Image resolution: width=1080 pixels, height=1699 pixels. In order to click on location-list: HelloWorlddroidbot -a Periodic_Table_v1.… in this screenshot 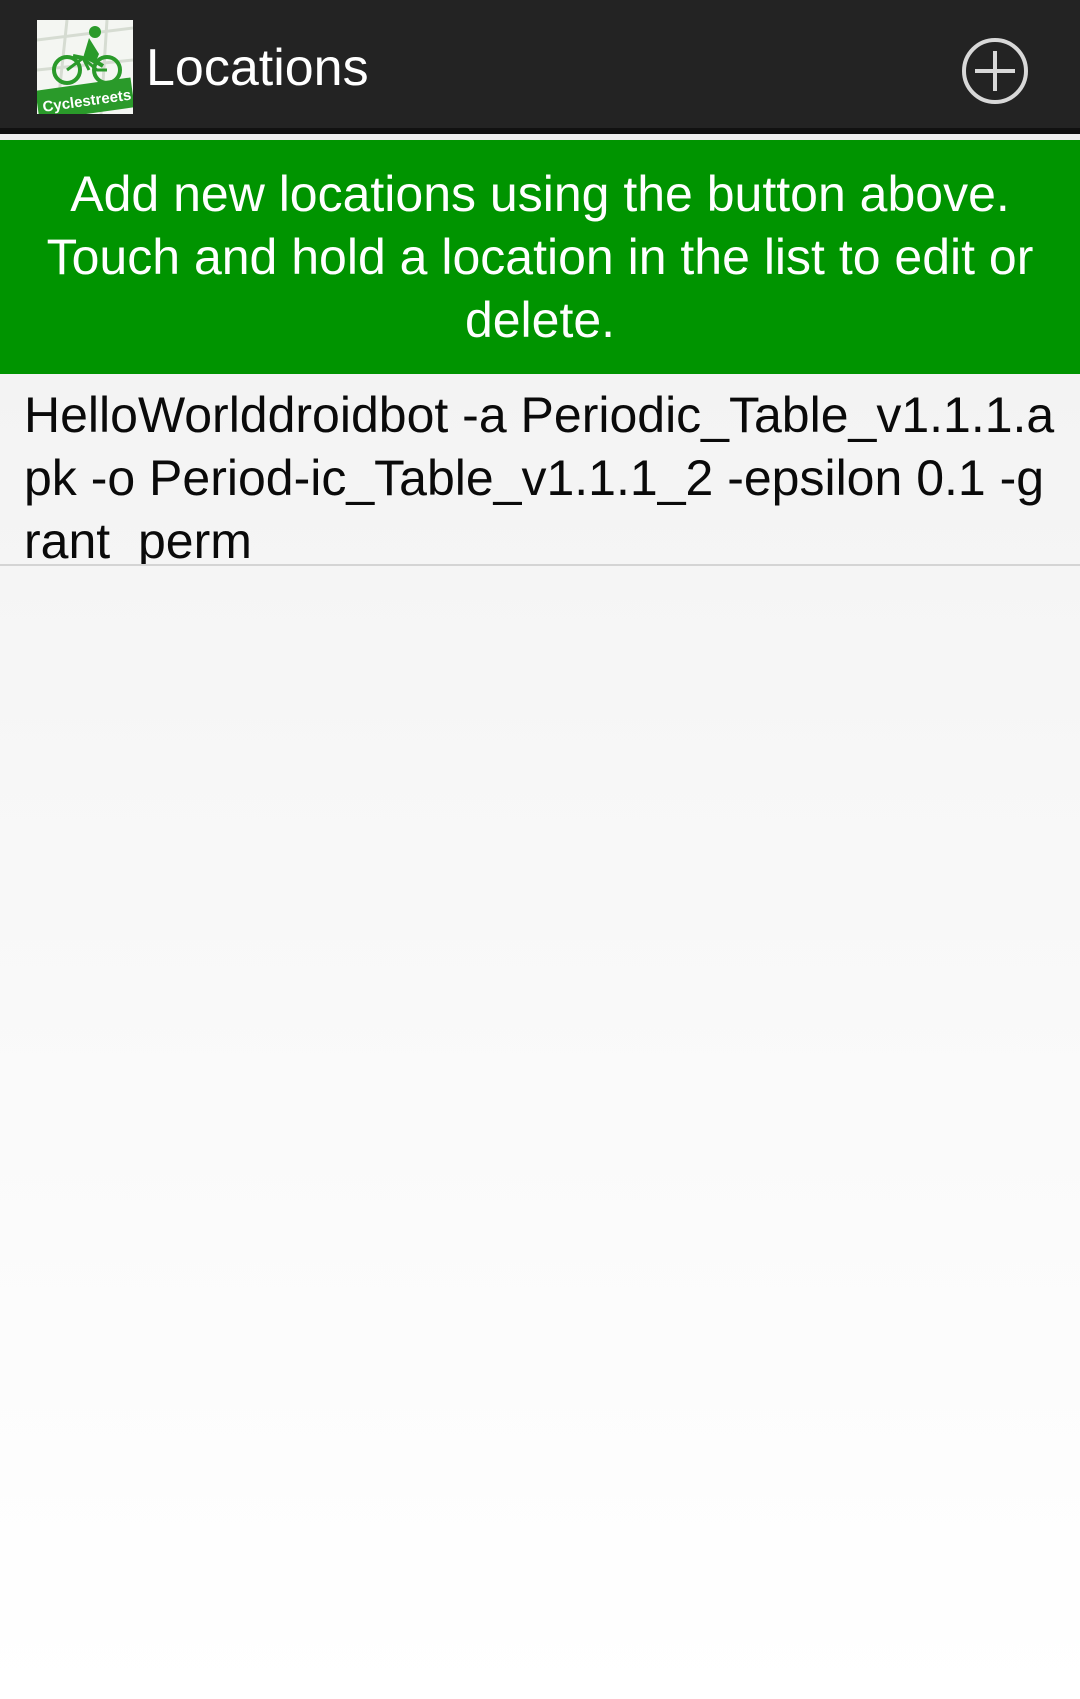, I will do `click(540, 470)`.